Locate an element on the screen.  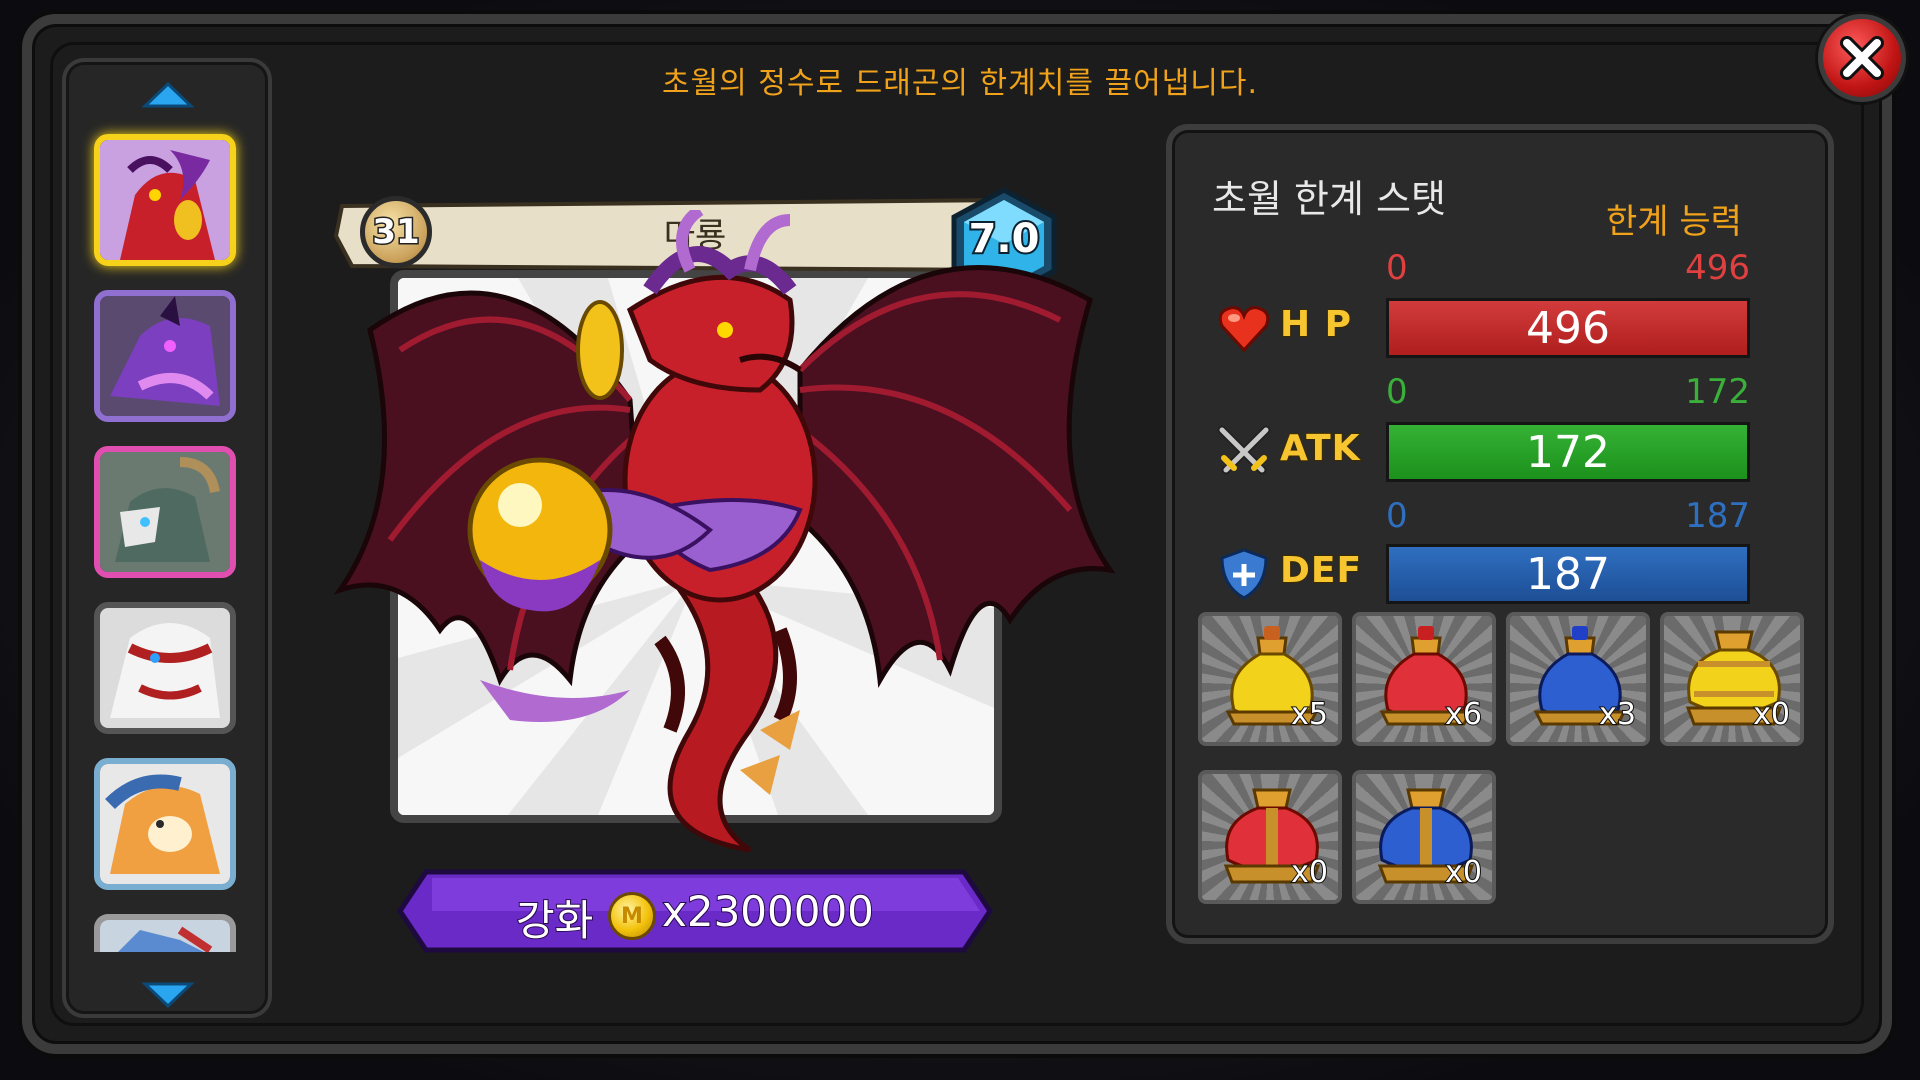
atk-range-min: 0 is located at coordinates (1397, 392).